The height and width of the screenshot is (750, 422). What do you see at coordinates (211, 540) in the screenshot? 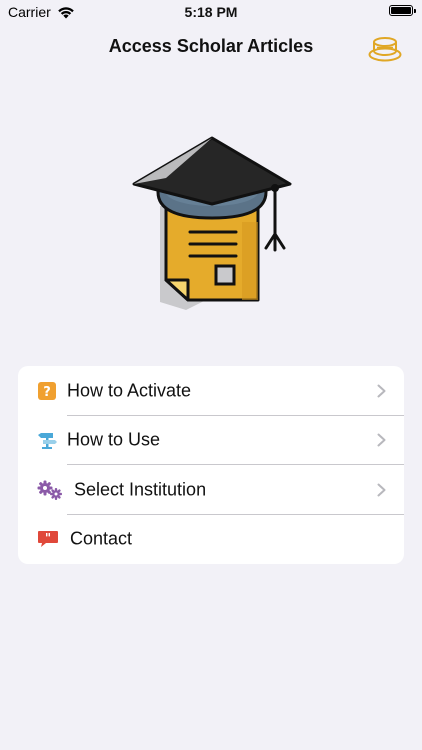
I see `menu-item-contact: " Contact` at bounding box center [211, 540].